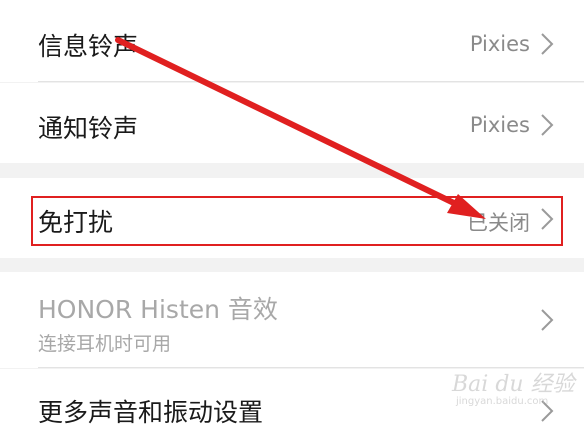 The image size is (584, 430). I want to click on notification-ringtone-value: Pixies, so click(499, 125).